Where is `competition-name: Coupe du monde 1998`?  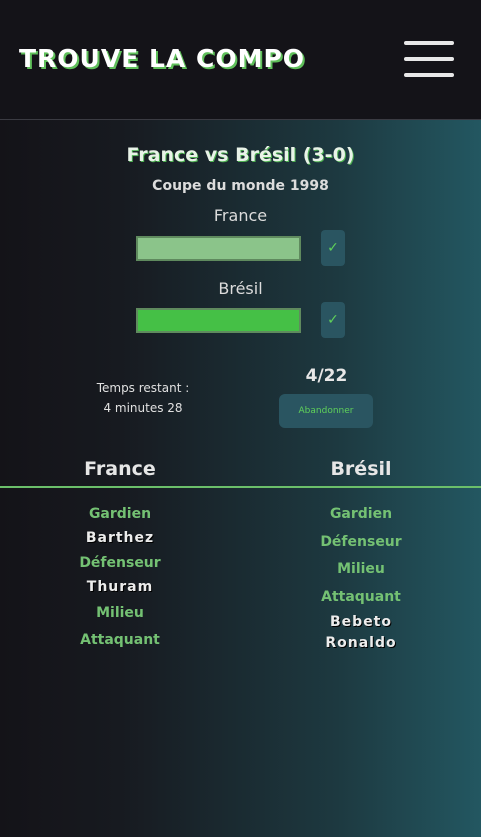 competition-name: Coupe du monde 1998 is located at coordinates (240, 186).